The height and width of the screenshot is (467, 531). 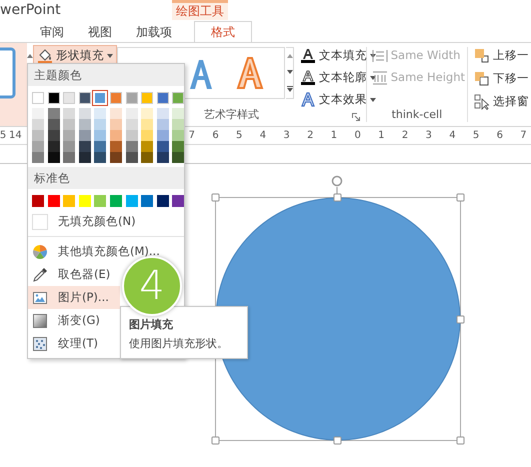 I want to click on wordart-style-icon, so click(x=201, y=74).